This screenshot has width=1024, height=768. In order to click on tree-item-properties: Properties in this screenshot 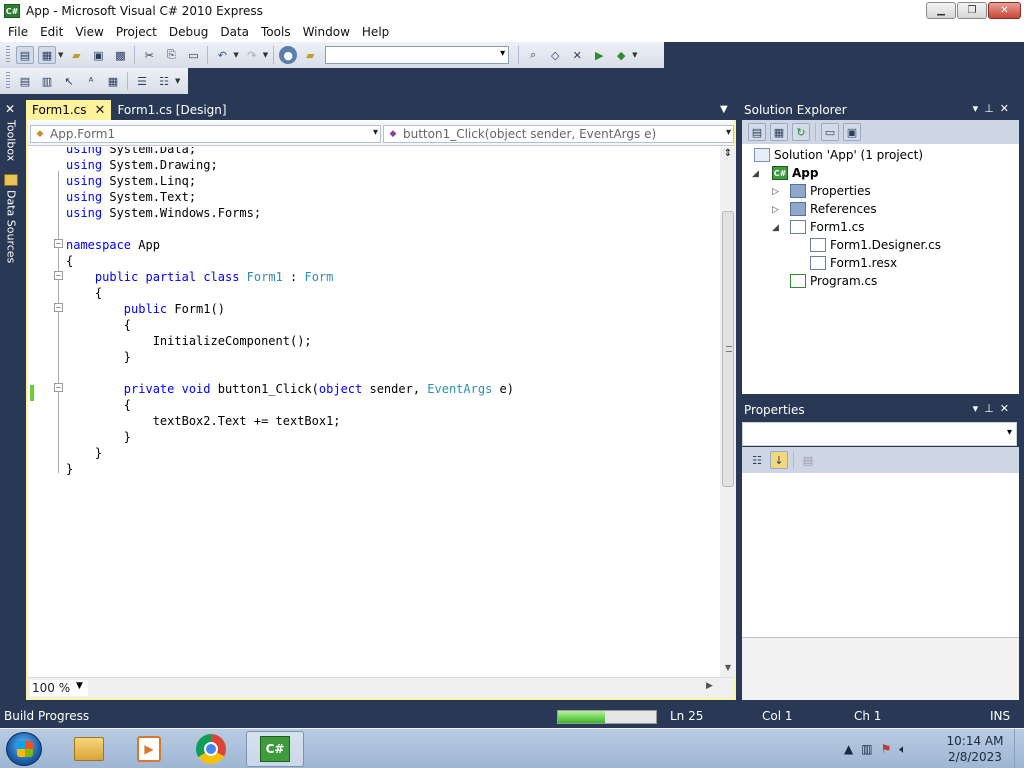, I will do `click(830, 191)`.